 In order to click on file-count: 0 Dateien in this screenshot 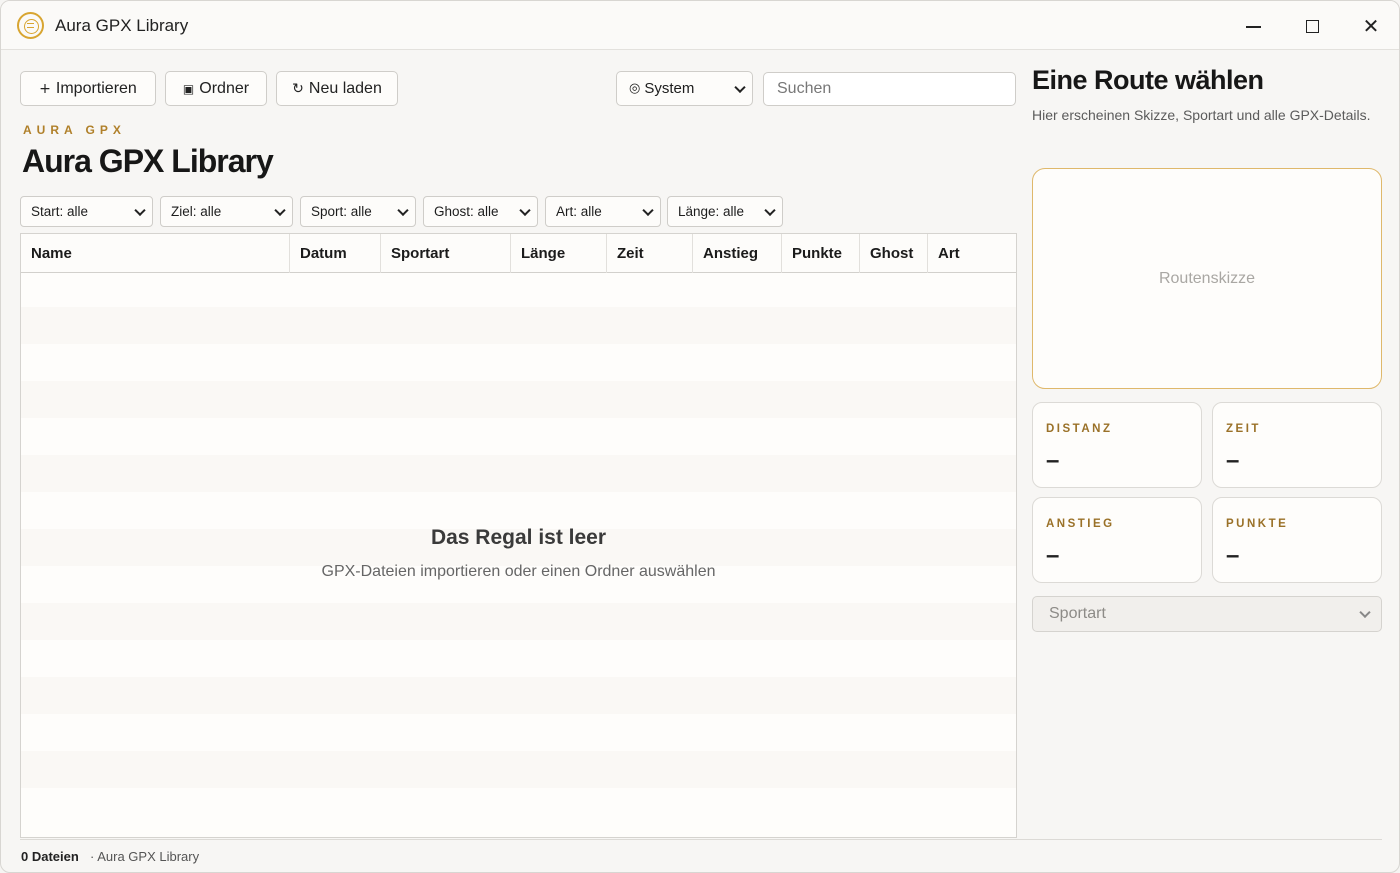, I will do `click(50, 856)`.